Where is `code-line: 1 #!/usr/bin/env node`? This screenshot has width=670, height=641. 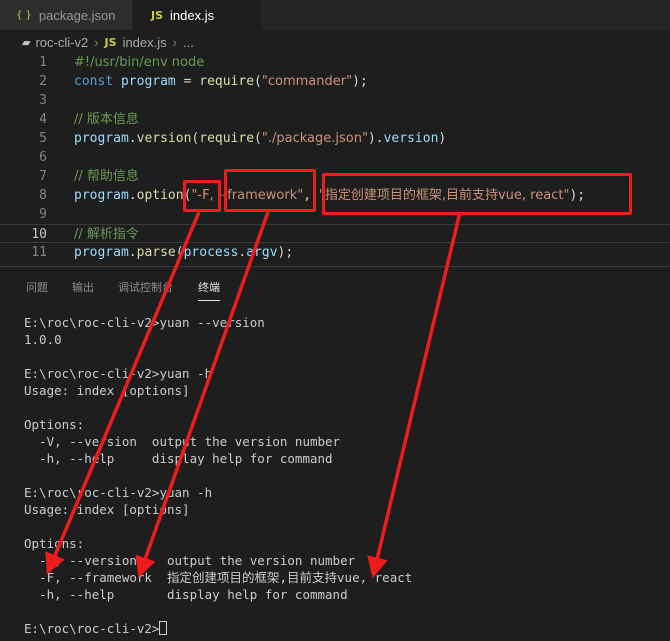
code-line: 1 #!/usr/bin/env node is located at coordinates (335, 62).